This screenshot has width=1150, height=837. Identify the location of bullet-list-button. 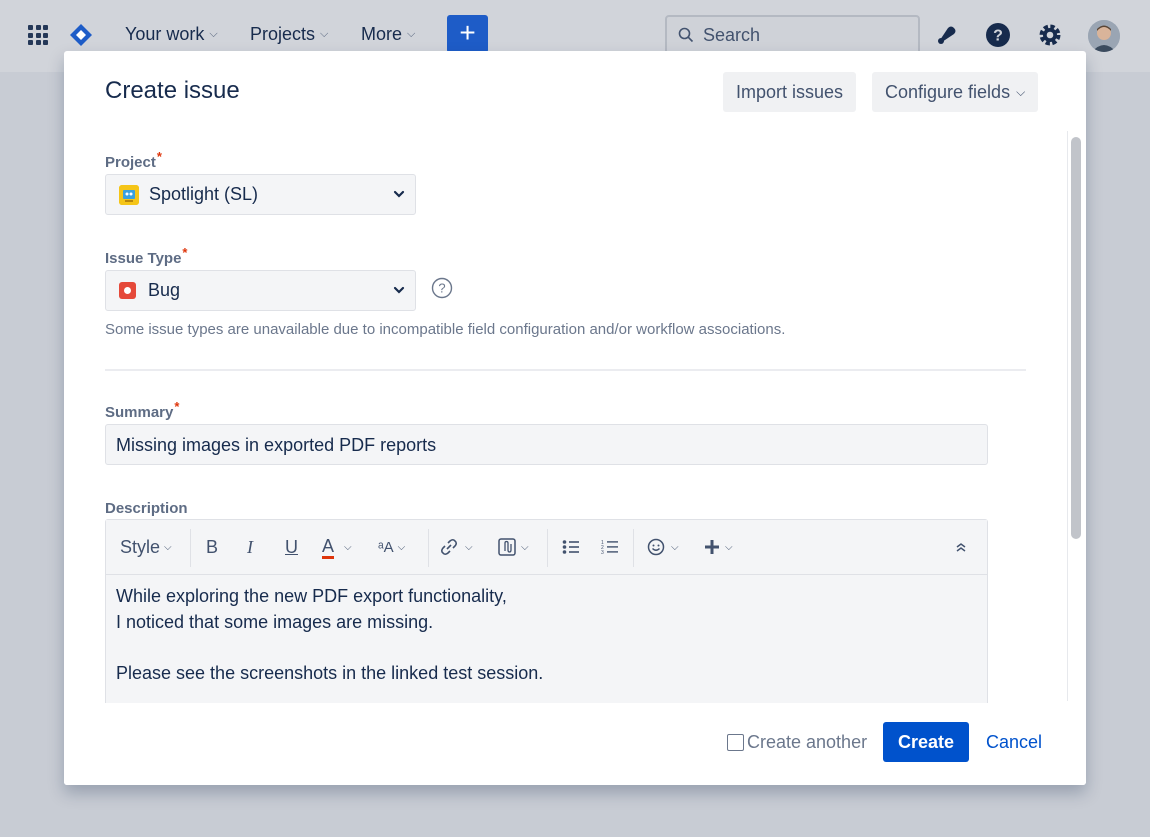
(571, 547).